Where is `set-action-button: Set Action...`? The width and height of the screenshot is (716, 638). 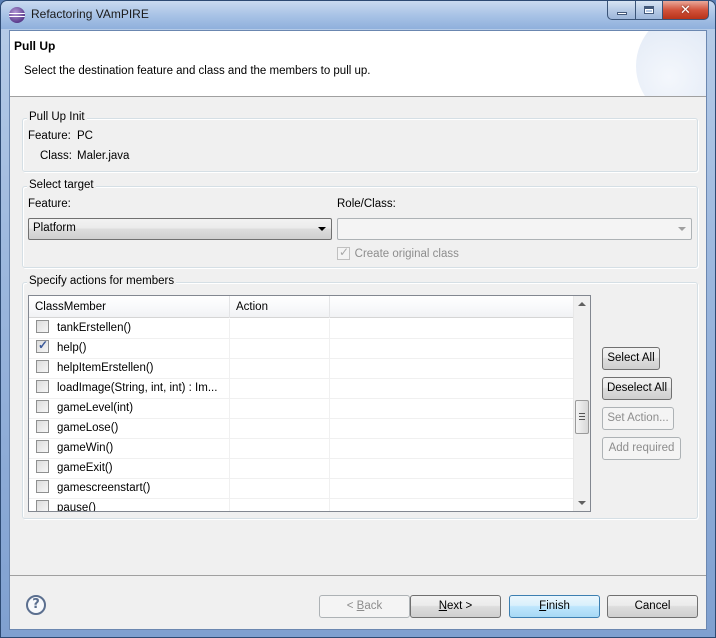 set-action-button: Set Action... is located at coordinates (638, 418).